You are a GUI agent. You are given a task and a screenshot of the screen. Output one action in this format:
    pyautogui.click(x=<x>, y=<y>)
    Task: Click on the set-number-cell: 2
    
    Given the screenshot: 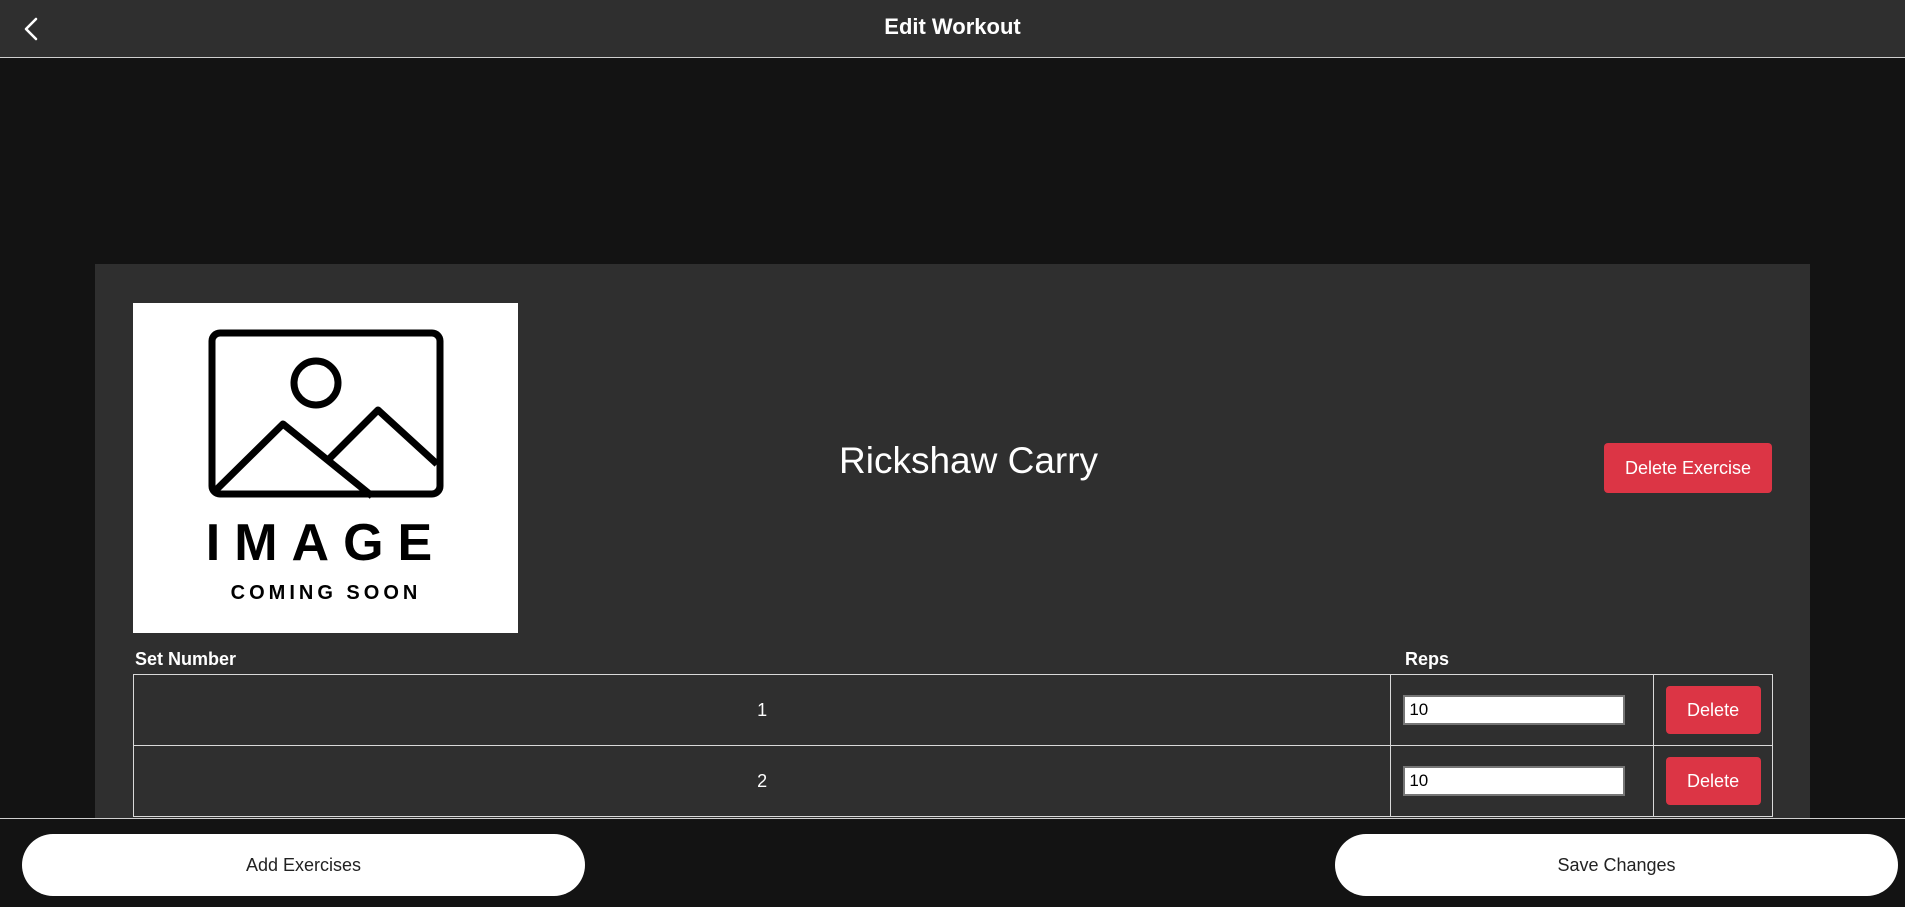 What is the action you would take?
    pyautogui.click(x=762, y=781)
    